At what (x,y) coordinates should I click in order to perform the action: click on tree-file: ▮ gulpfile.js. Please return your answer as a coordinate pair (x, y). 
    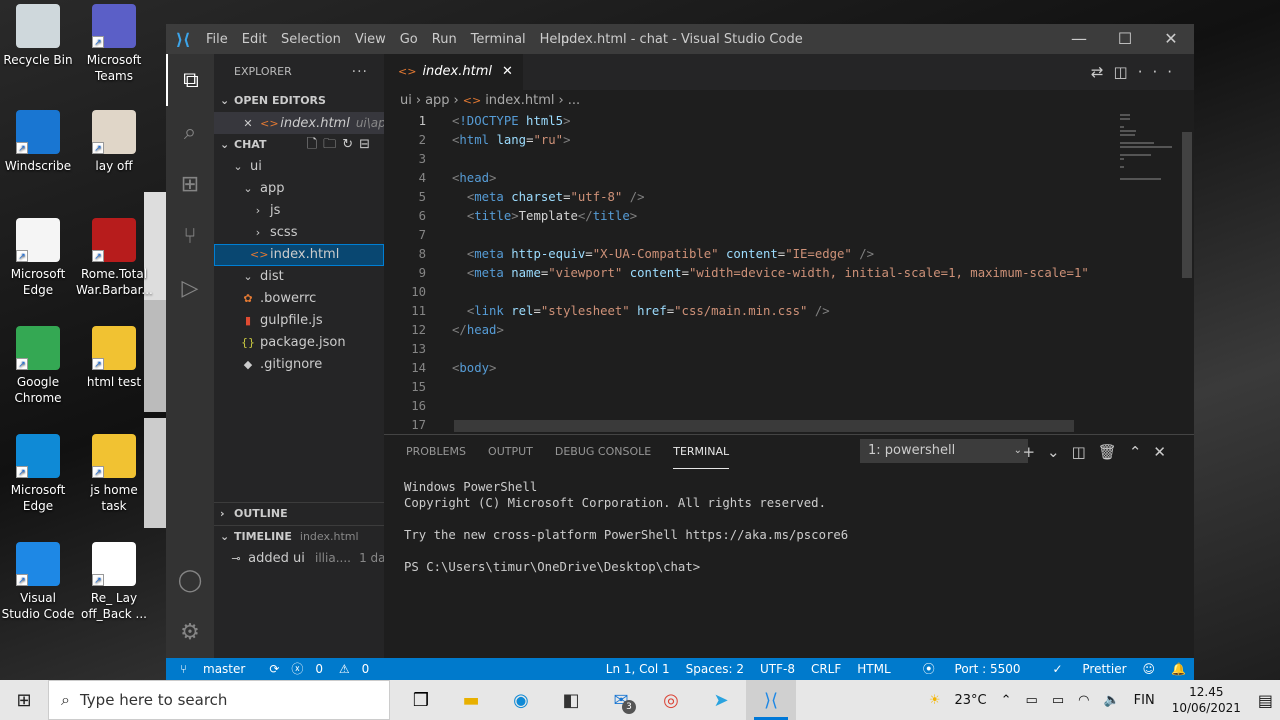
    Looking at the image, I should click on (299, 321).